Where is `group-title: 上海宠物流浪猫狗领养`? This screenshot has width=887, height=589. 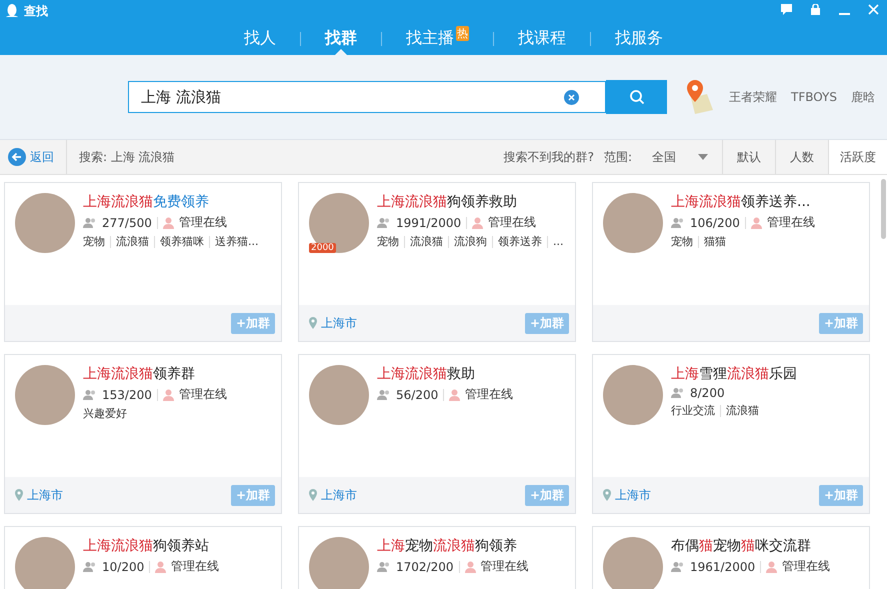
group-title: 上海宠物流浪猫狗领养 is located at coordinates (452, 546).